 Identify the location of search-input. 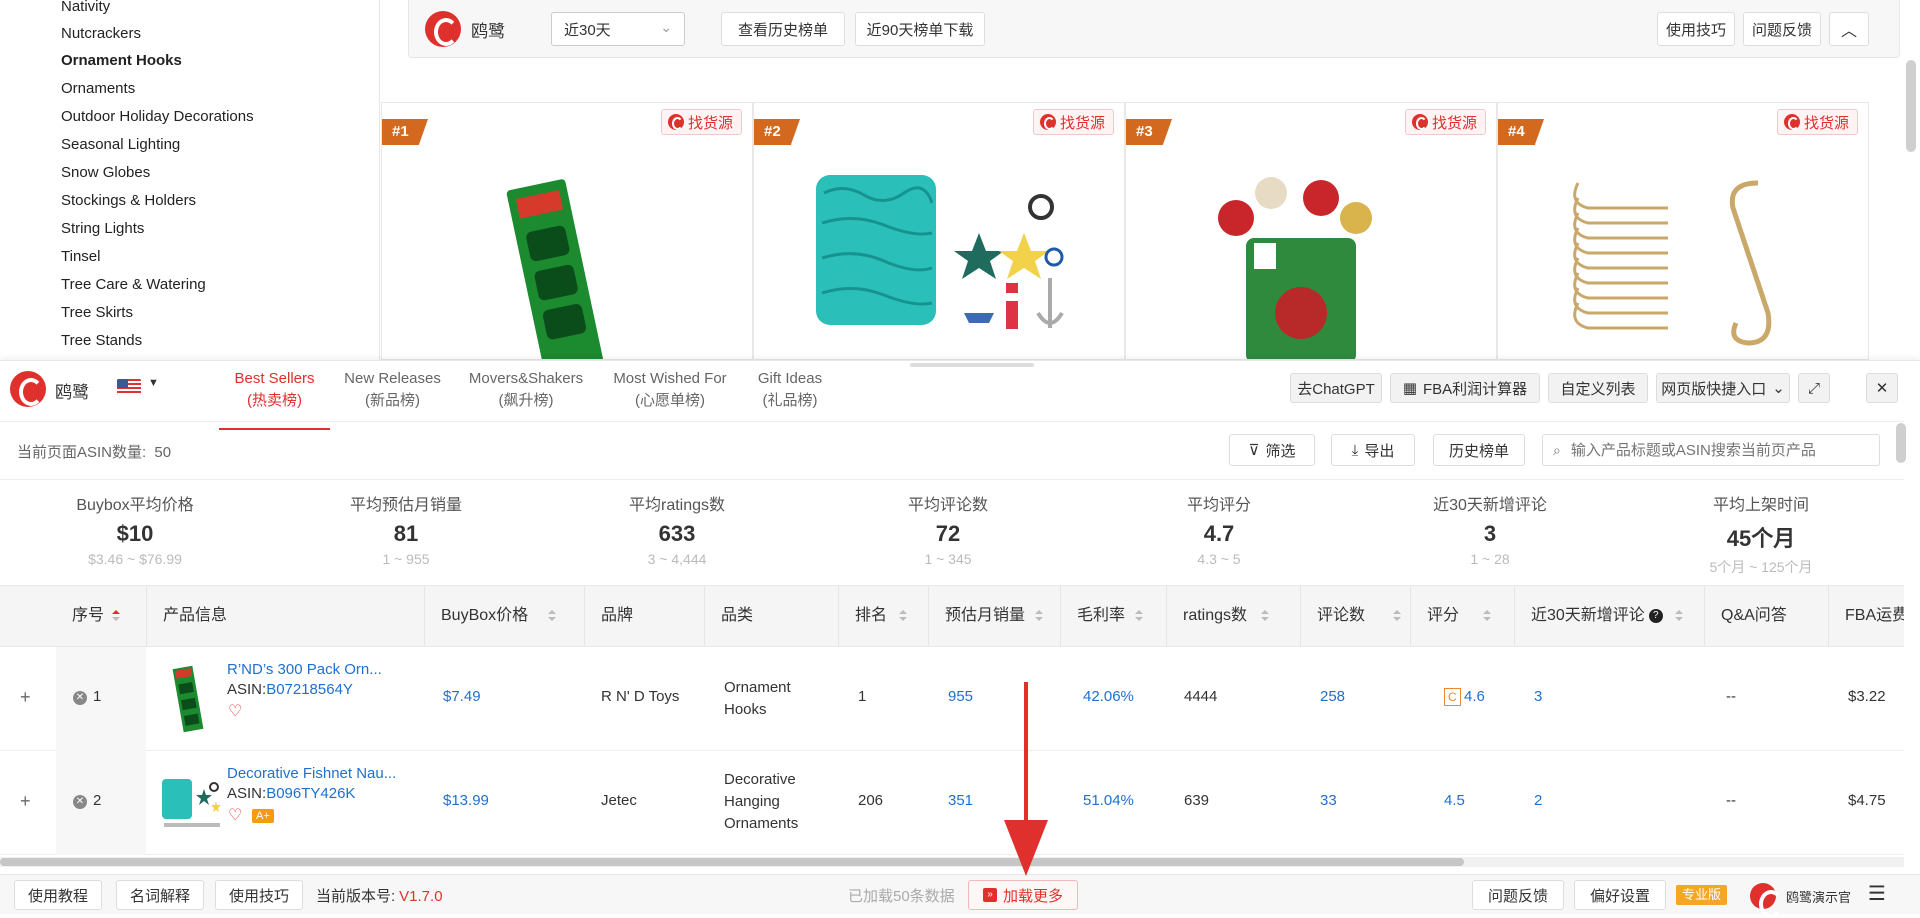
(1710, 450).